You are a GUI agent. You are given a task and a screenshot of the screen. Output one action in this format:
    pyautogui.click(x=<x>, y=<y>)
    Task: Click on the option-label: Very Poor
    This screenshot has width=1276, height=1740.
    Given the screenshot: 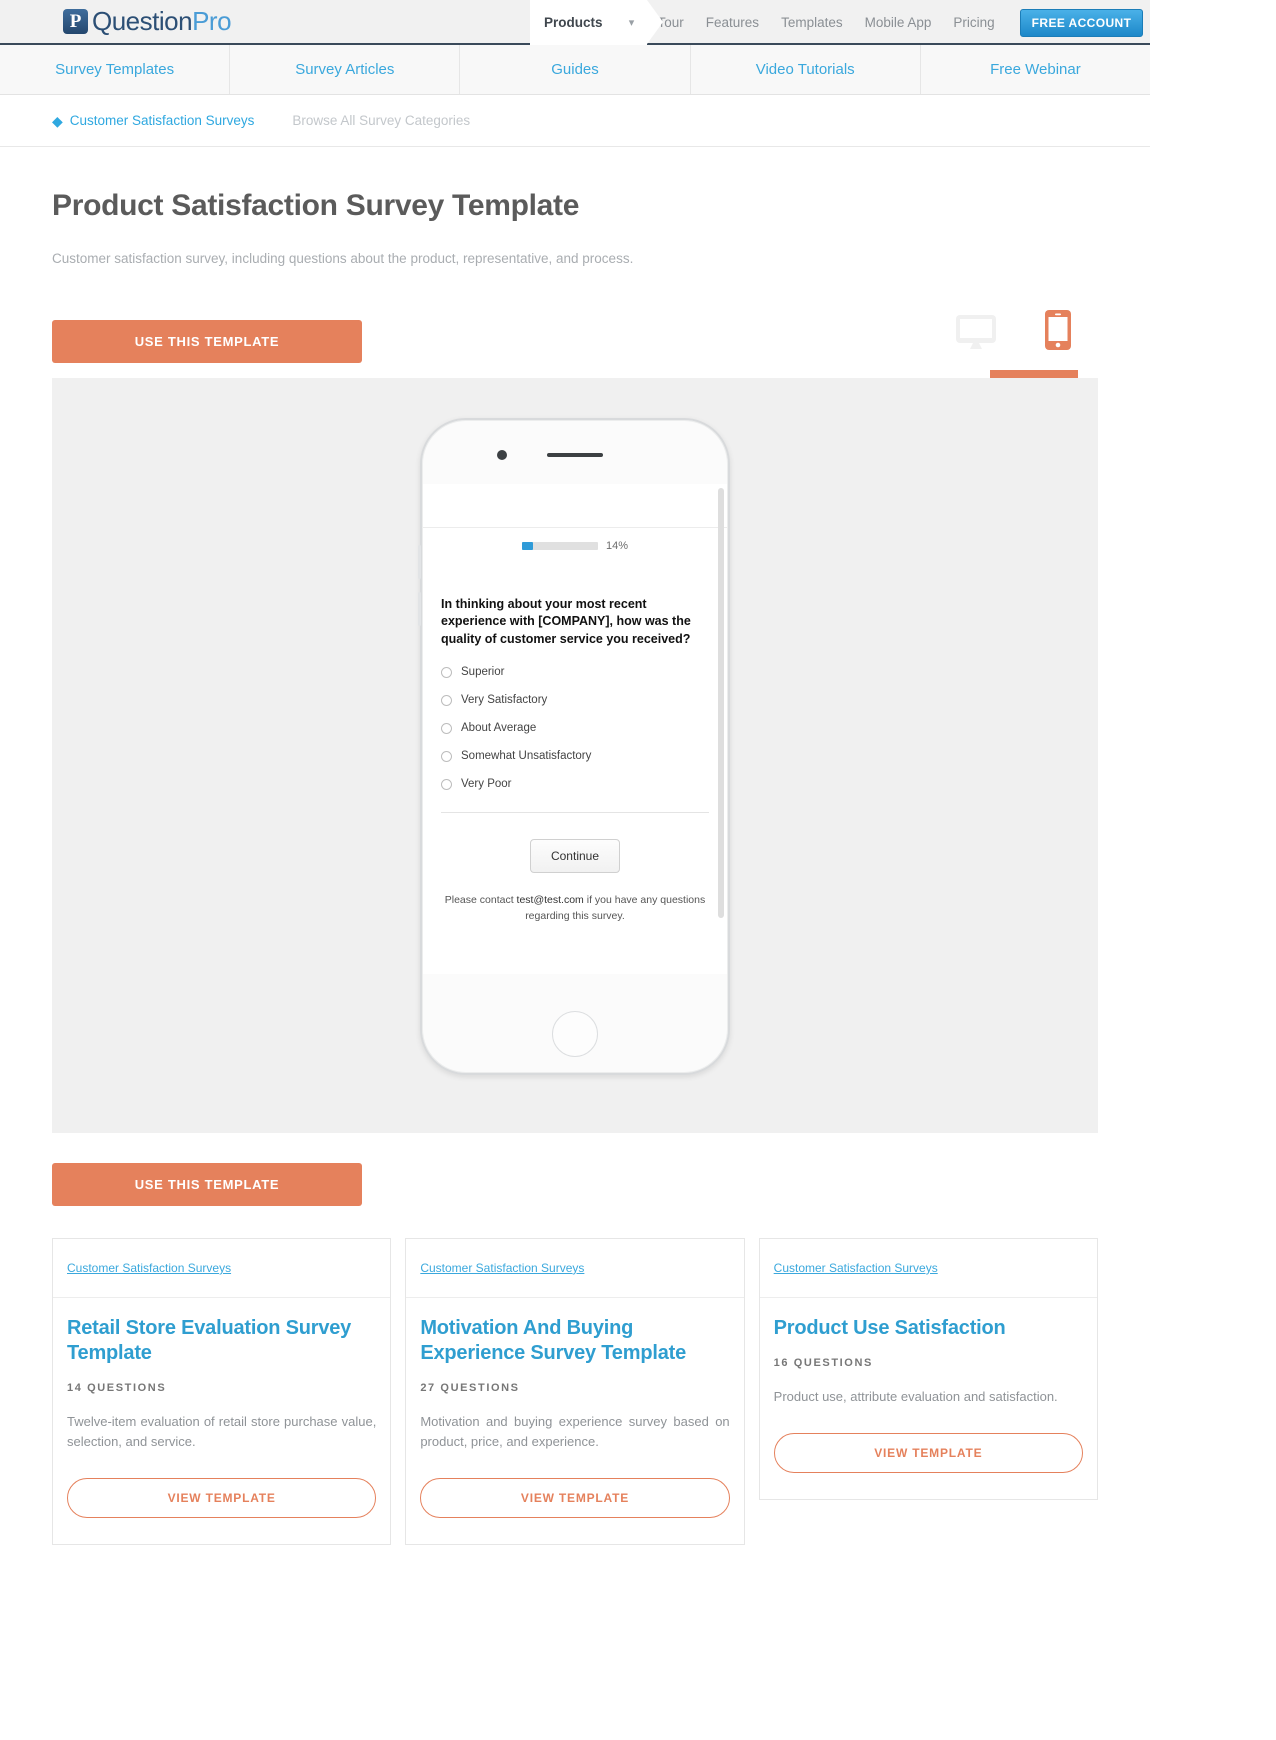 What is the action you would take?
    pyautogui.click(x=486, y=784)
    